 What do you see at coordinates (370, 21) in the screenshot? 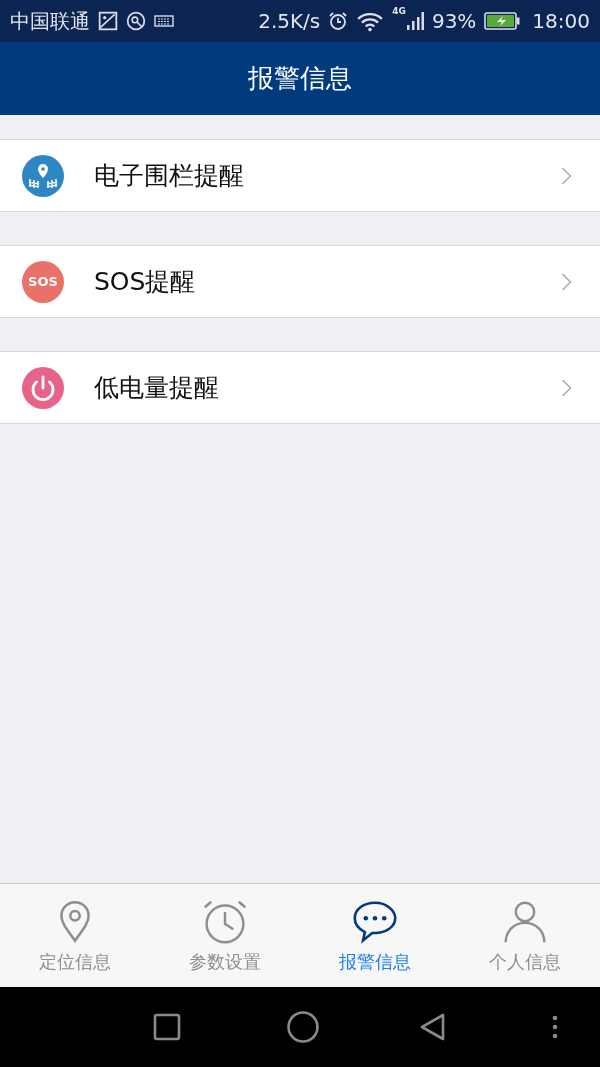
I see `wifi-icon` at bounding box center [370, 21].